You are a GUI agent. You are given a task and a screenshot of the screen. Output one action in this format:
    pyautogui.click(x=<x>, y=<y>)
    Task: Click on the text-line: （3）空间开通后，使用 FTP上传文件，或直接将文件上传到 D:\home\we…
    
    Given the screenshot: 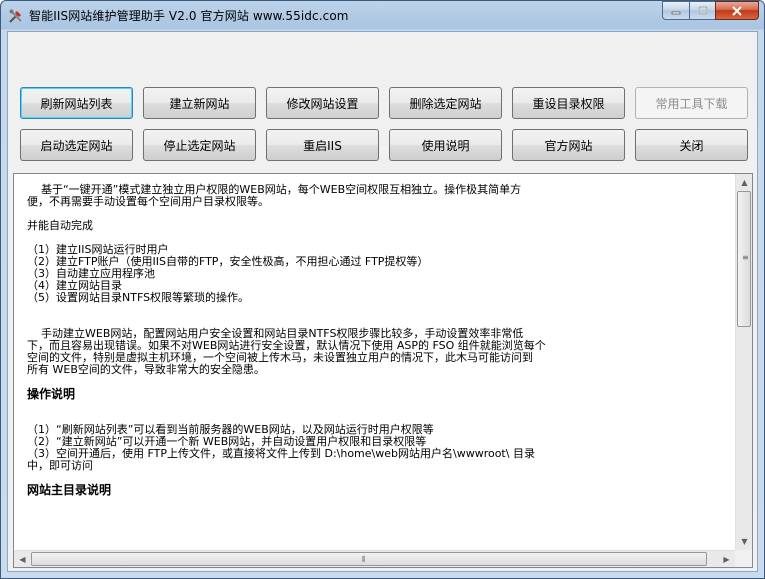 What is the action you would take?
    pyautogui.click(x=281, y=453)
    